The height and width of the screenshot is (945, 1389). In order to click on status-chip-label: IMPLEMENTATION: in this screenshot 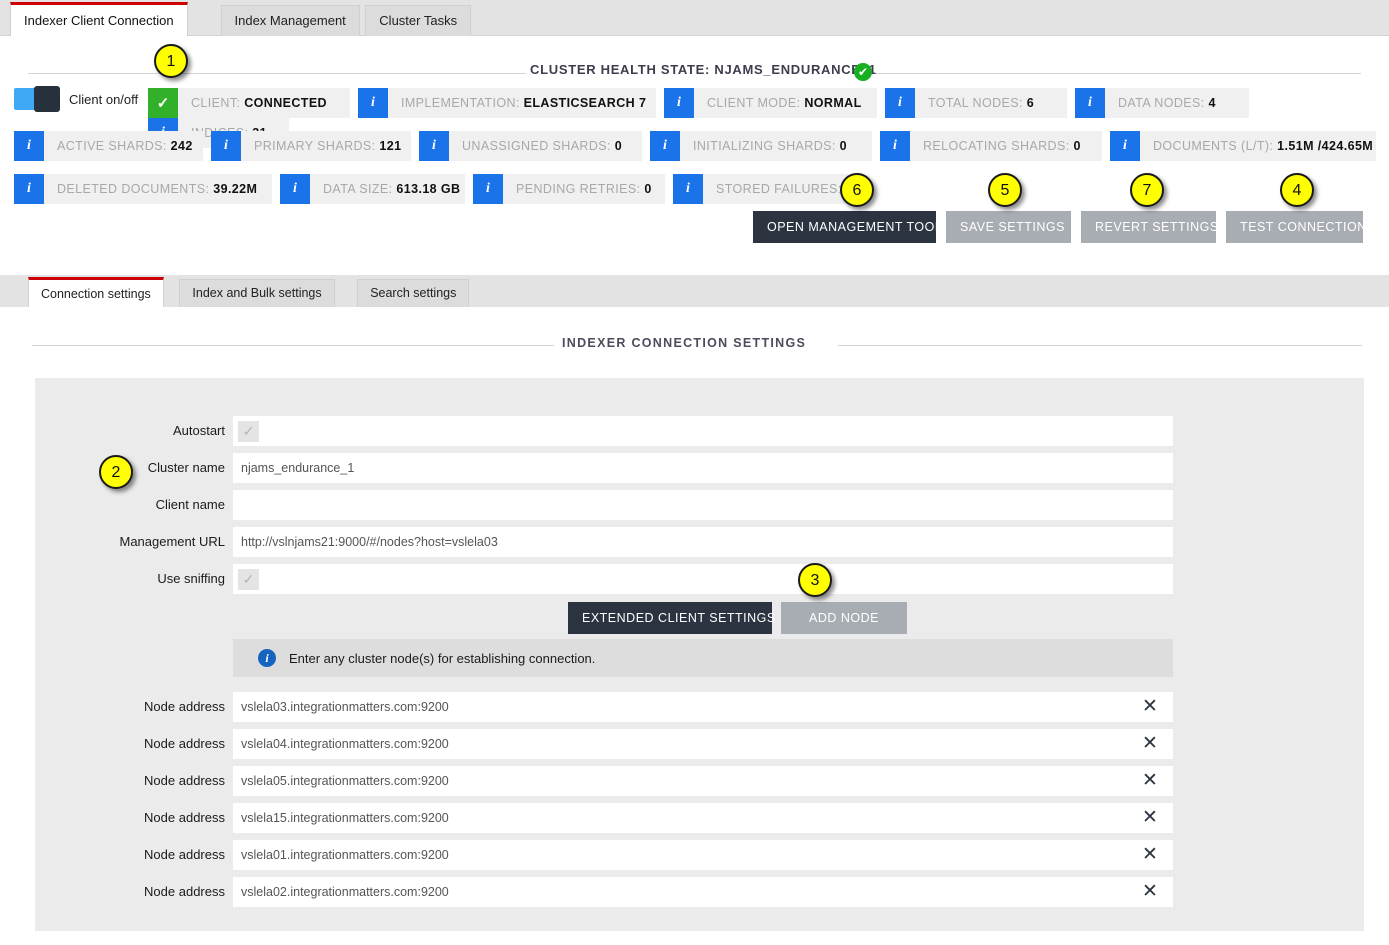, I will do `click(460, 103)`.